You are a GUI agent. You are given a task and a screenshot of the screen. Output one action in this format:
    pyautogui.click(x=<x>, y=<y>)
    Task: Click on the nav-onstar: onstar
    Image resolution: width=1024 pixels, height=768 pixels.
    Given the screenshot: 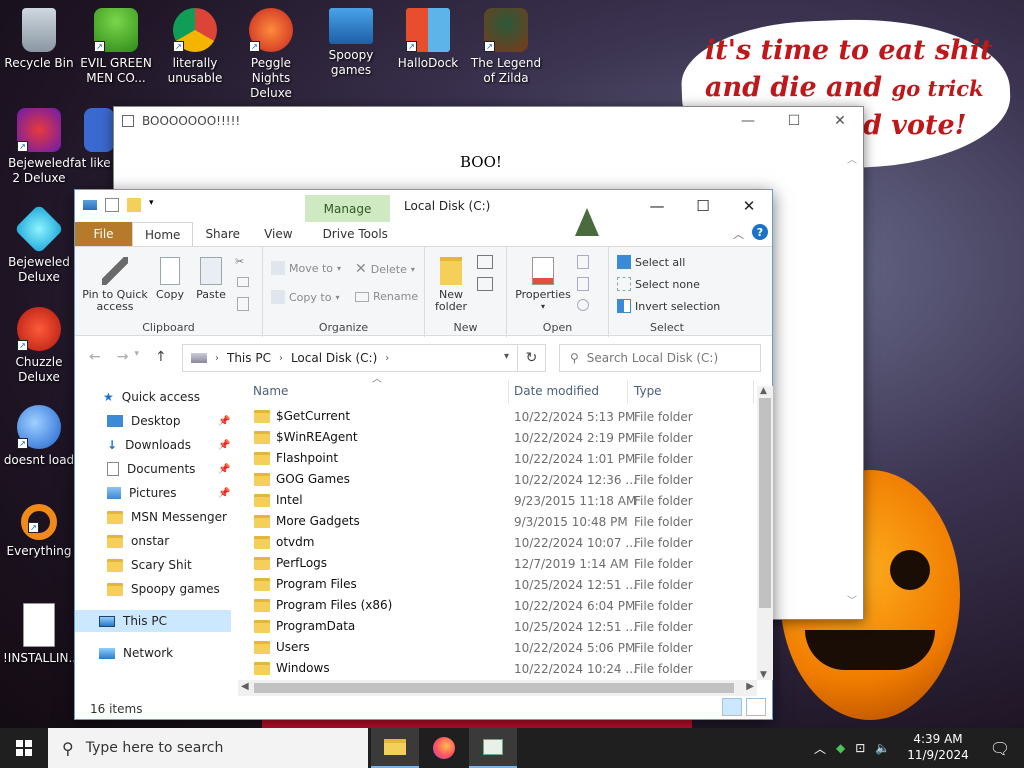 What is the action you would take?
    pyautogui.click(x=138, y=541)
    